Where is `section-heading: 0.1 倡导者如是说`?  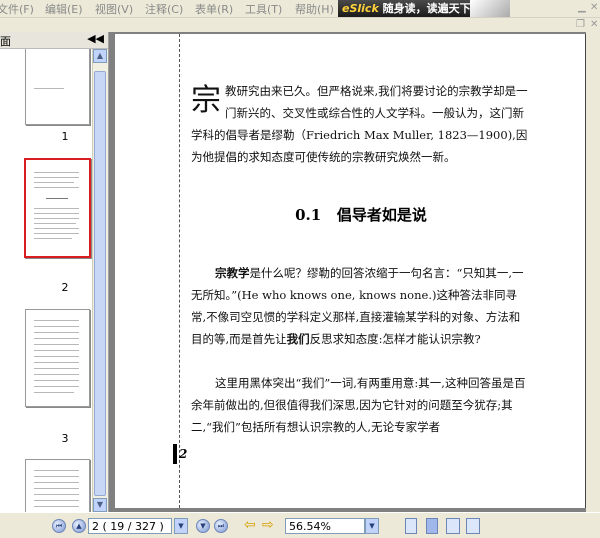
section-heading: 0.1 倡导者如是说 is located at coordinates (361, 214).